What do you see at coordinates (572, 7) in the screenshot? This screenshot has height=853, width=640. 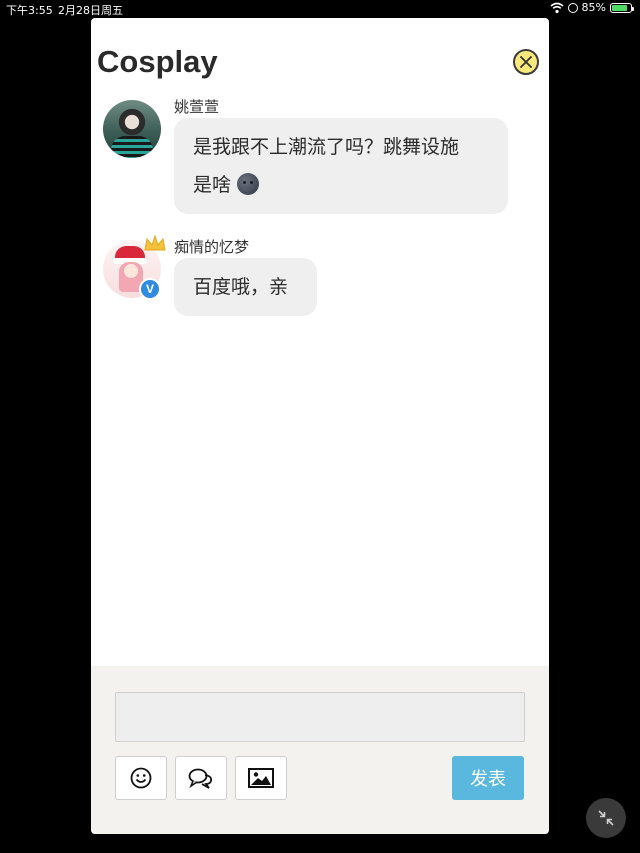 I see `rotation-lock-icon` at bounding box center [572, 7].